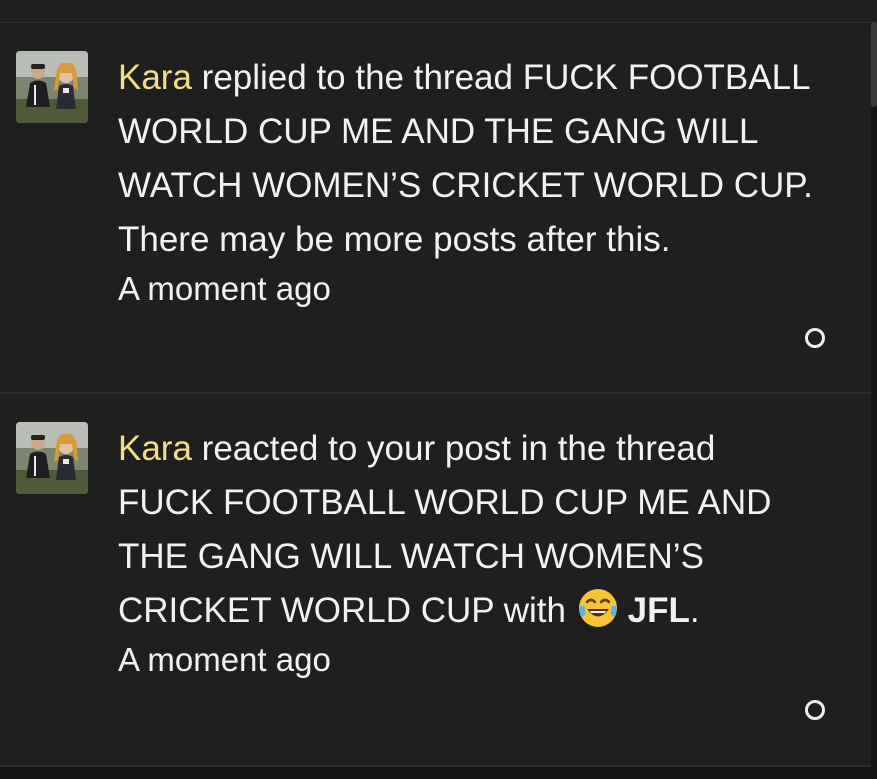 The width and height of the screenshot is (877, 779). I want to click on scrollbar, so click(874, 64).